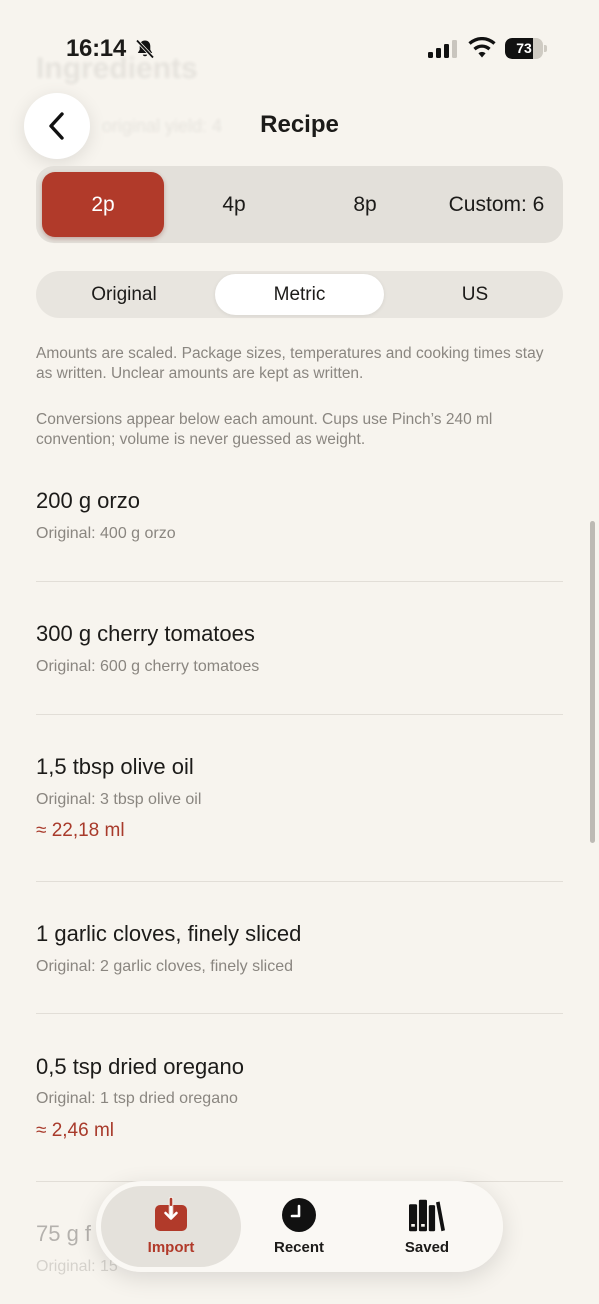 Image resolution: width=599 pixels, height=1304 pixels. Describe the element at coordinates (140, 1066) in the screenshot. I see `ingredient-name: 0,5 tsp dried oregano` at that location.